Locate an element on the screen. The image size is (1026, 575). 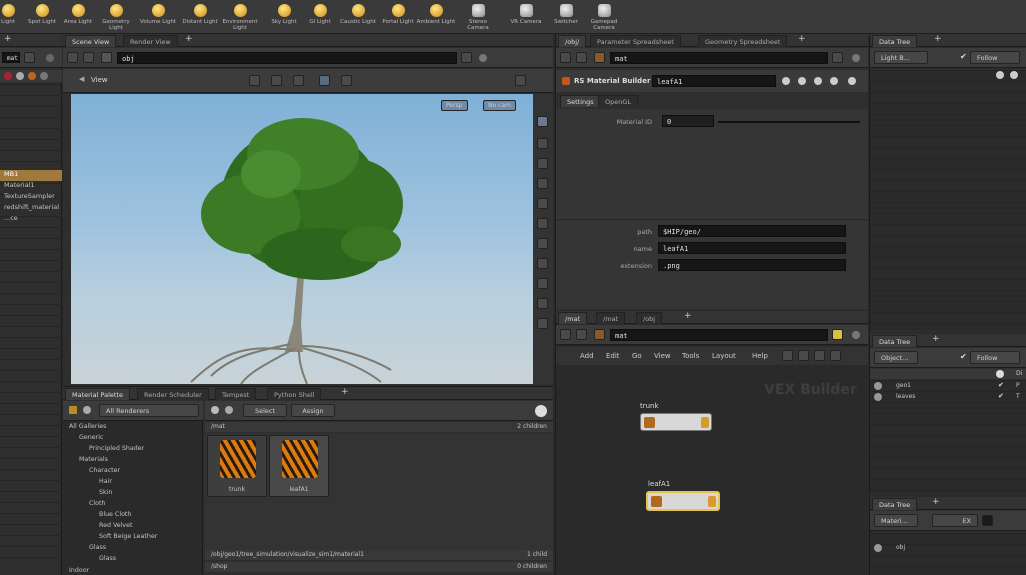
shelf-tool-button: Distant Light is located at coordinates (200, 14).